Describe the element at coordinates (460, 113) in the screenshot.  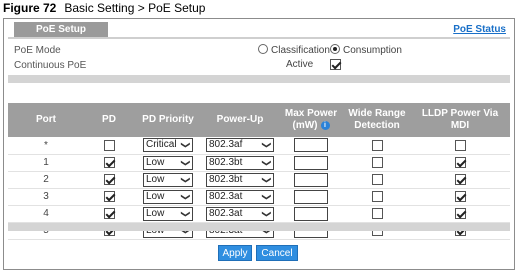
I see `lldp-line1: LLDP Power Via` at that location.